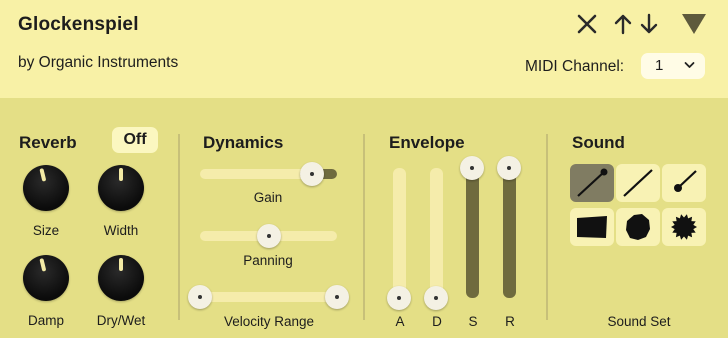  I want to click on mallet-line-dot-icon, so click(592, 182).